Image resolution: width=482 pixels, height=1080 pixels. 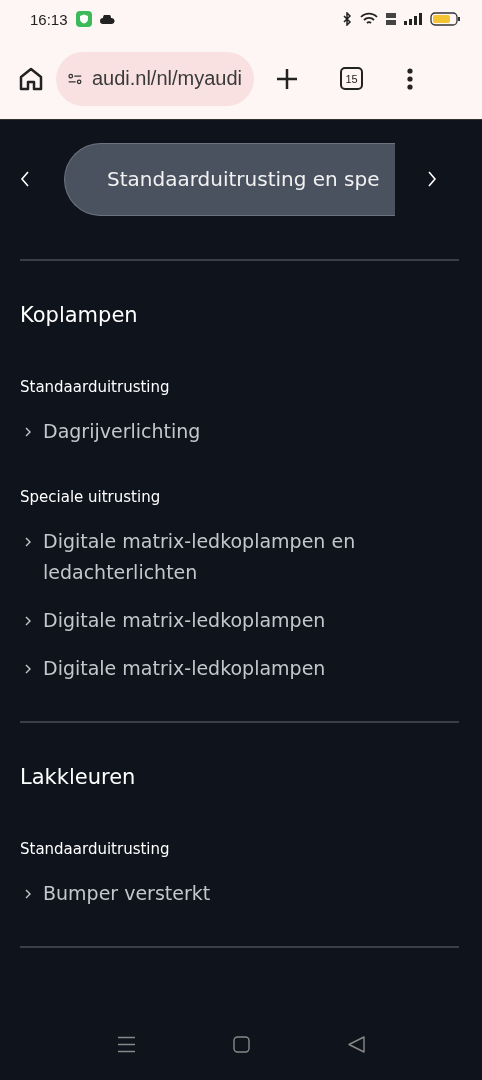 What do you see at coordinates (91, 497) in the screenshot?
I see `group-heading: Speciale uitrusting` at bounding box center [91, 497].